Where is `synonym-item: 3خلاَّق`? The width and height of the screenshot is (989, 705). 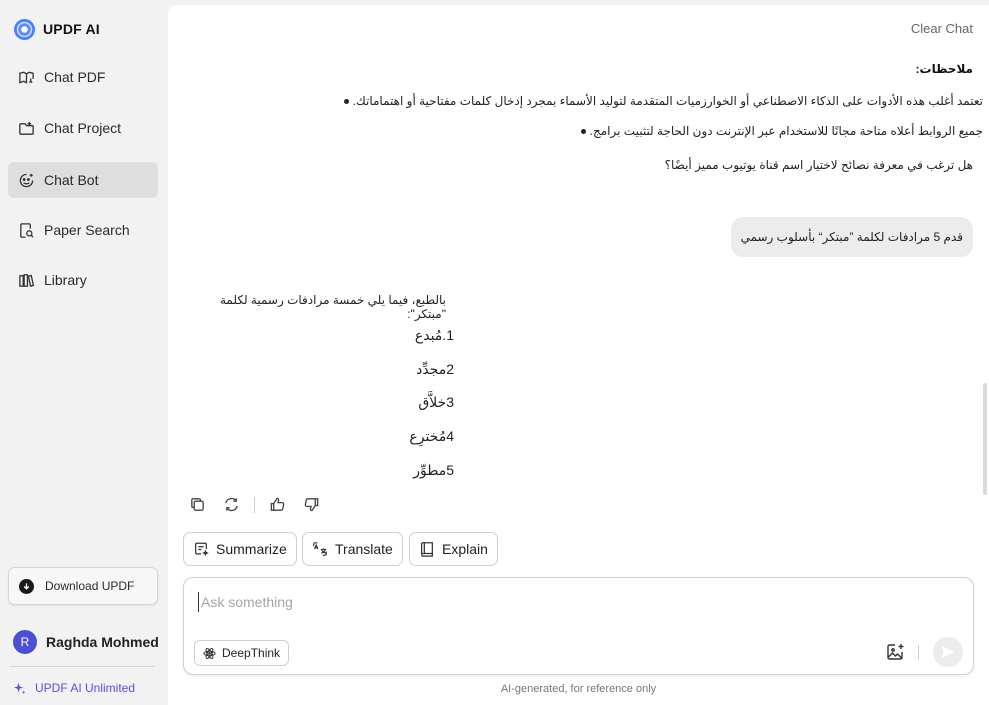 synonym-item: 3خلاَّق is located at coordinates (436, 402).